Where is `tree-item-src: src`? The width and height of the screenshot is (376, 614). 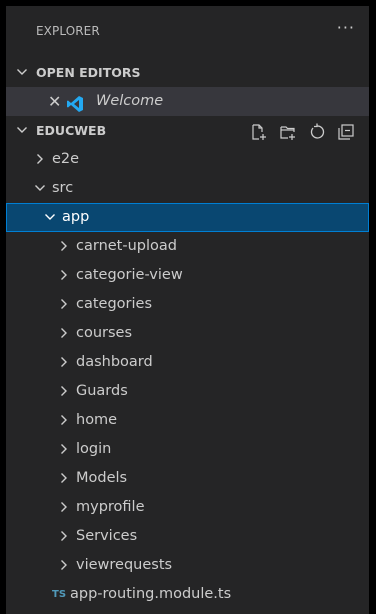
tree-item-src: src is located at coordinates (187, 188).